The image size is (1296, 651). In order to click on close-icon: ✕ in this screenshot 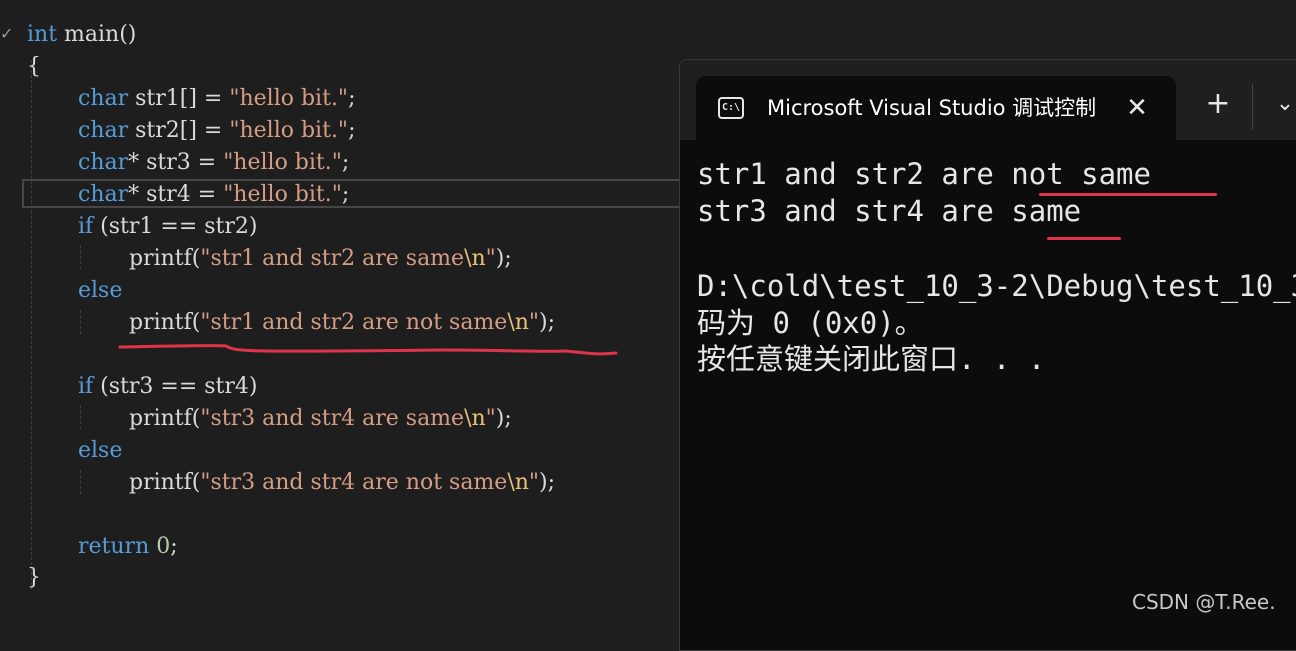, I will do `click(1137, 108)`.